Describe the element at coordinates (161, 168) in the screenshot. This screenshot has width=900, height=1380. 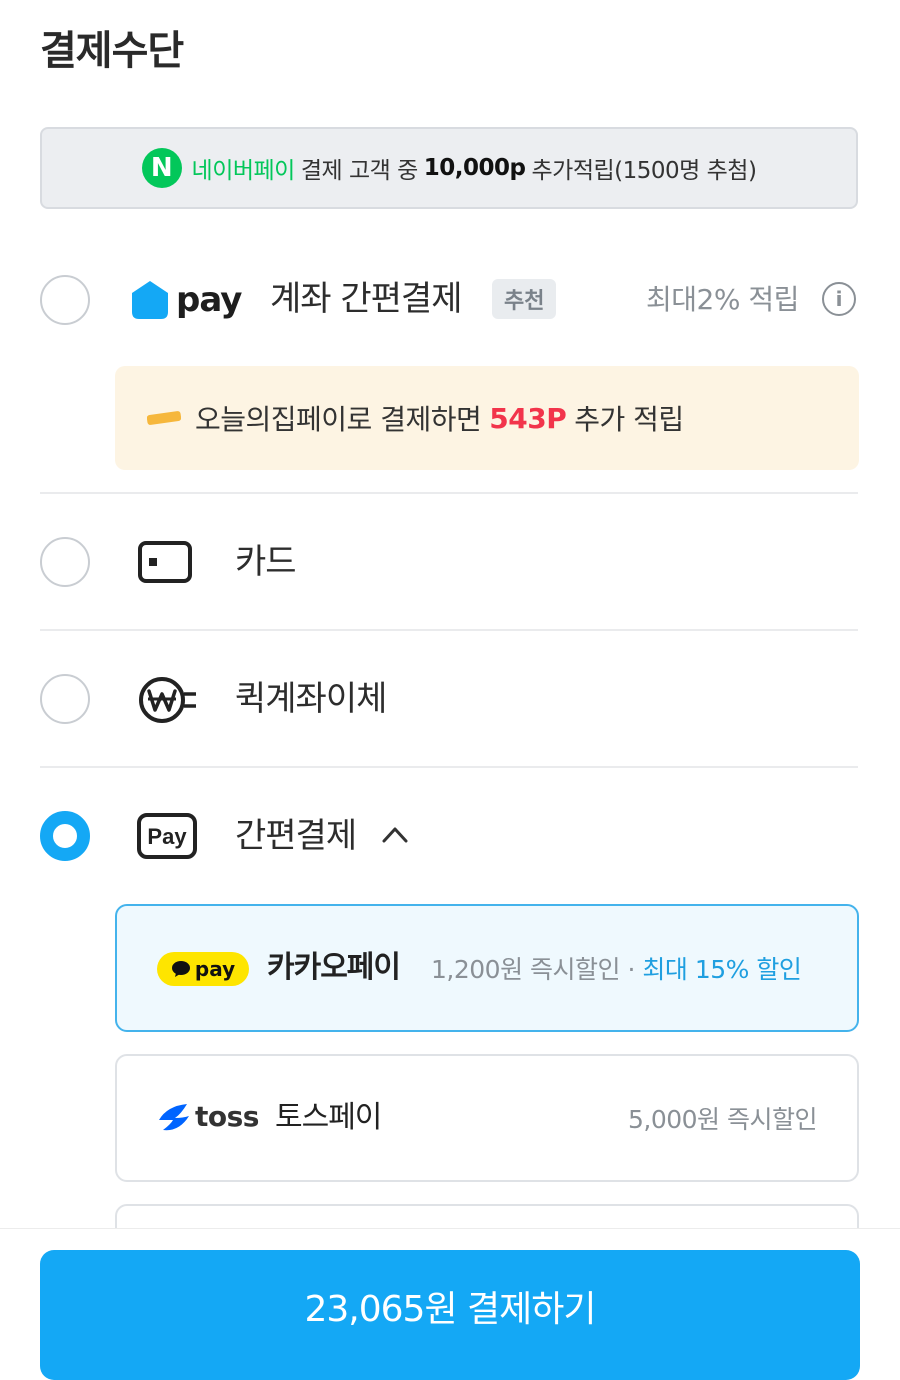
I see `naver-icon: N` at that location.